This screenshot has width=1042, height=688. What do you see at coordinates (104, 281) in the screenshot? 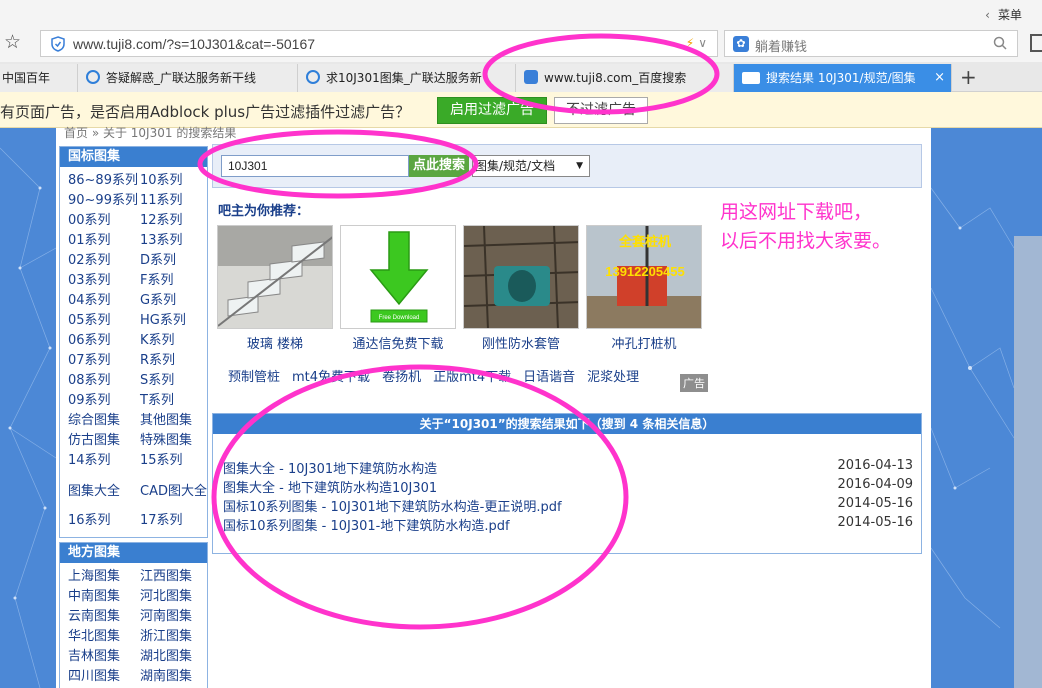
I see `sidebar-item: 03系列` at bounding box center [104, 281].